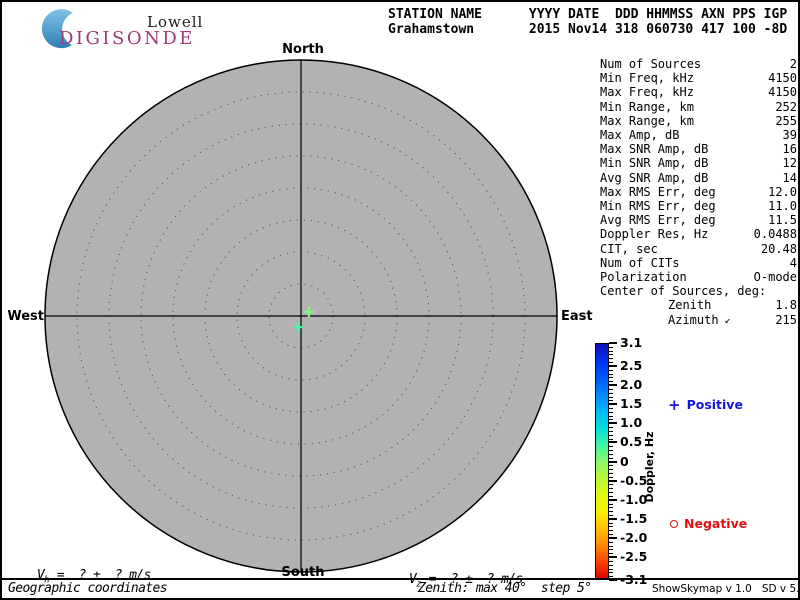 Image resolution: width=800 pixels, height=600 pixels. Describe the element at coordinates (127, 38) in the screenshot. I see `logo-digisonde: DIGISONDE` at that location.